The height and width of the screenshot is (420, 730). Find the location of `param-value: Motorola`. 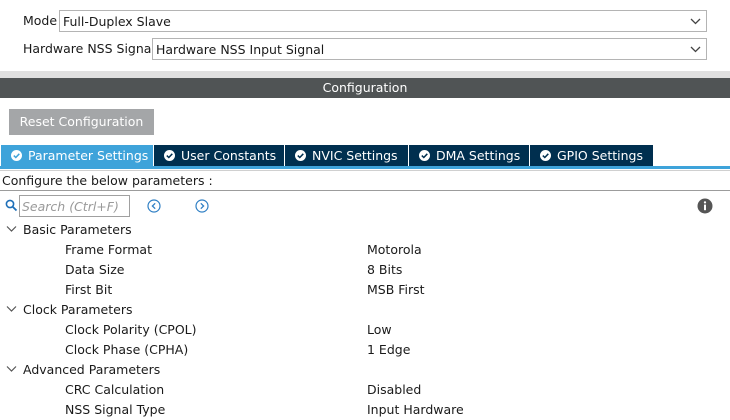

param-value: Motorola is located at coordinates (394, 249).